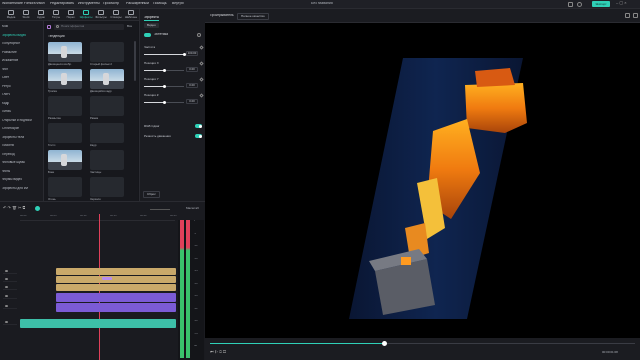 The height and width of the screenshot is (360, 640). I want to click on tab-effects: Эффекты, so click(151, 19).